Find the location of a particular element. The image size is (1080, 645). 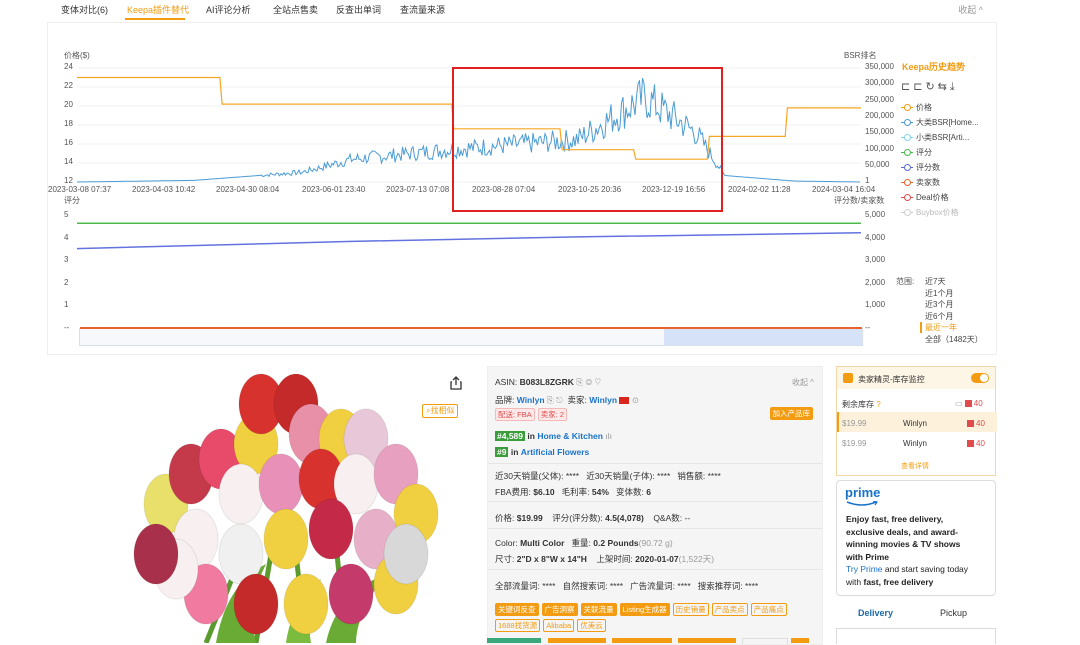

tool-history-sales: 历史销量 is located at coordinates (690, 609).